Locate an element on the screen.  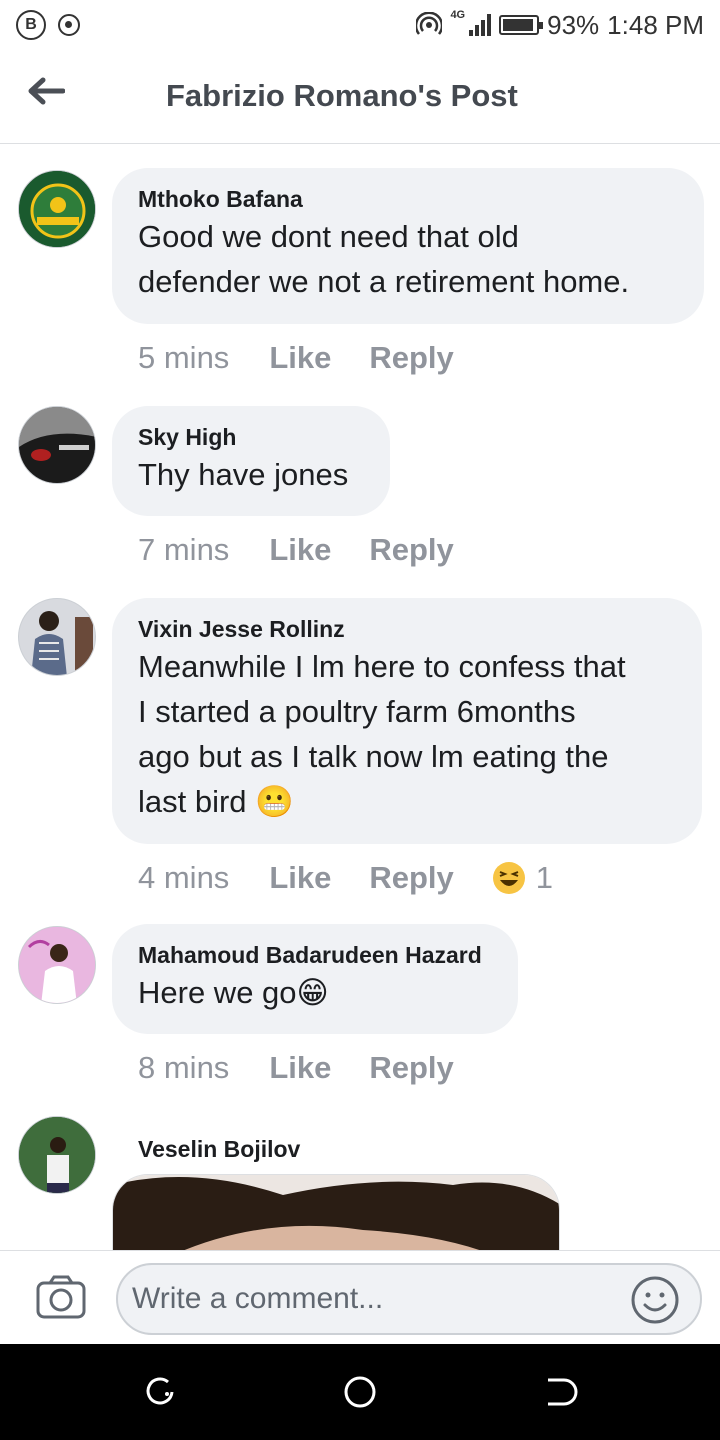
back-button is located at coordinates (46, 91).